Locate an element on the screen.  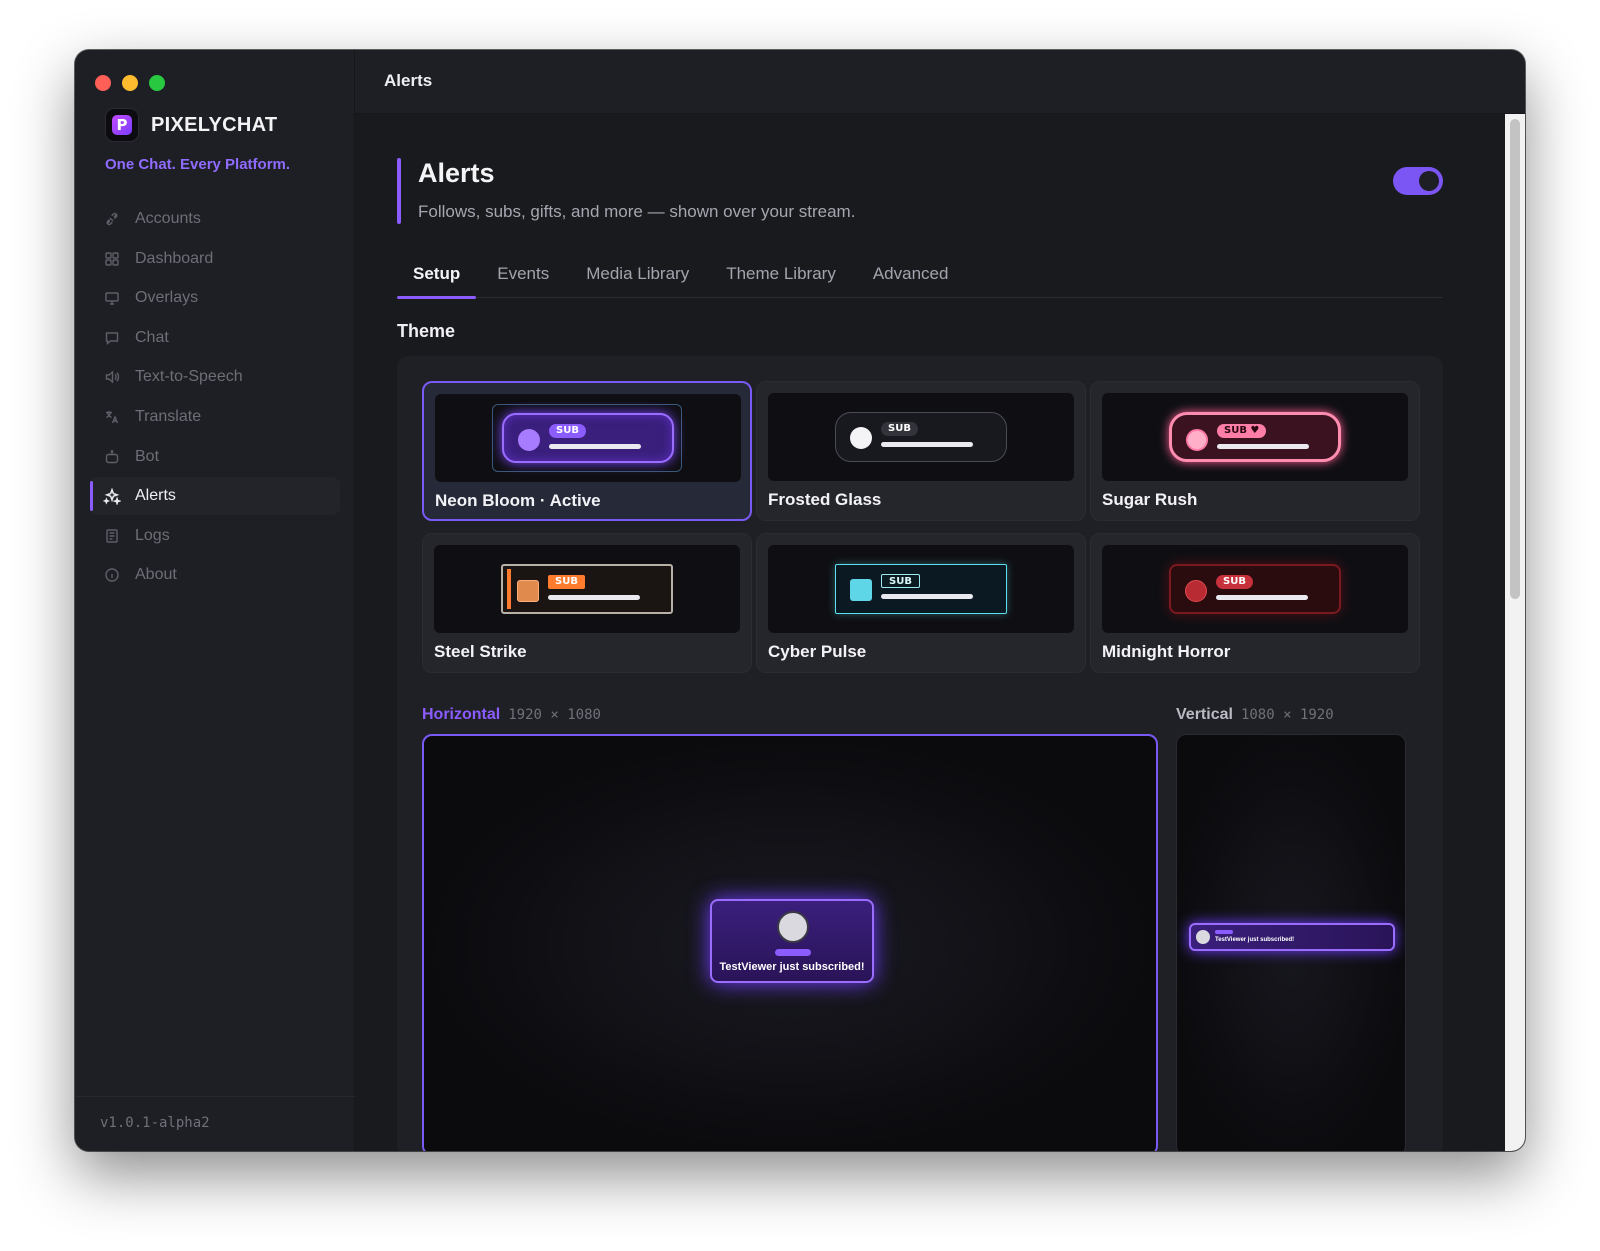
brand-name: PIXELYCHAT is located at coordinates (214, 124).